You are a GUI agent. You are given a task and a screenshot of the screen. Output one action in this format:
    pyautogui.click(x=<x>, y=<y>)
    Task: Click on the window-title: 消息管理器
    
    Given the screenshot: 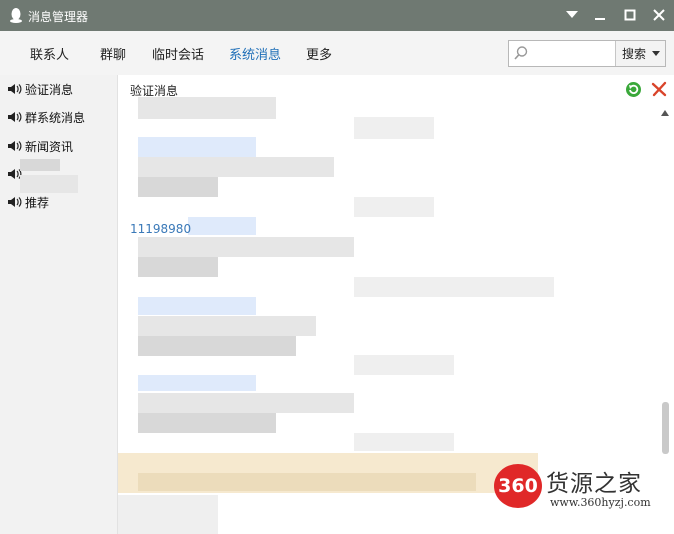 What is the action you would take?
    pyautogui.click(x=58, y=17)
    